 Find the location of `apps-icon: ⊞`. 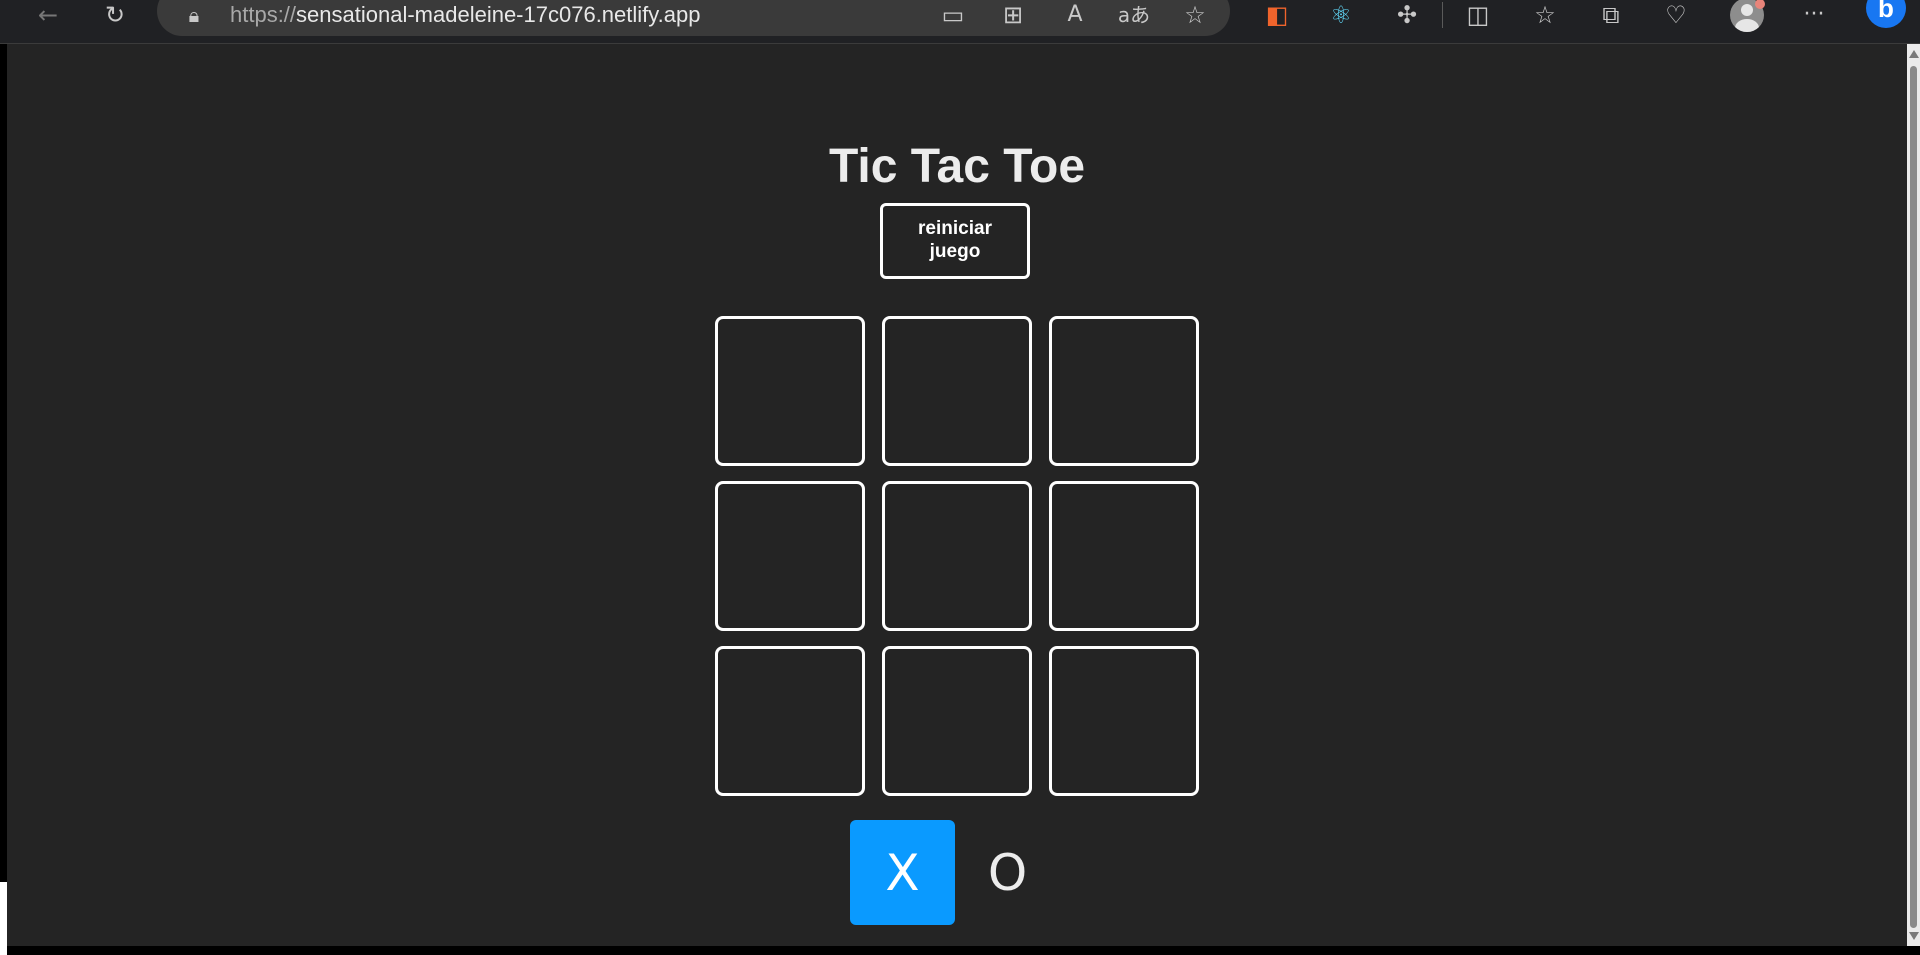

apps-icon: ⊞ is located at coordinates (1013, 15).